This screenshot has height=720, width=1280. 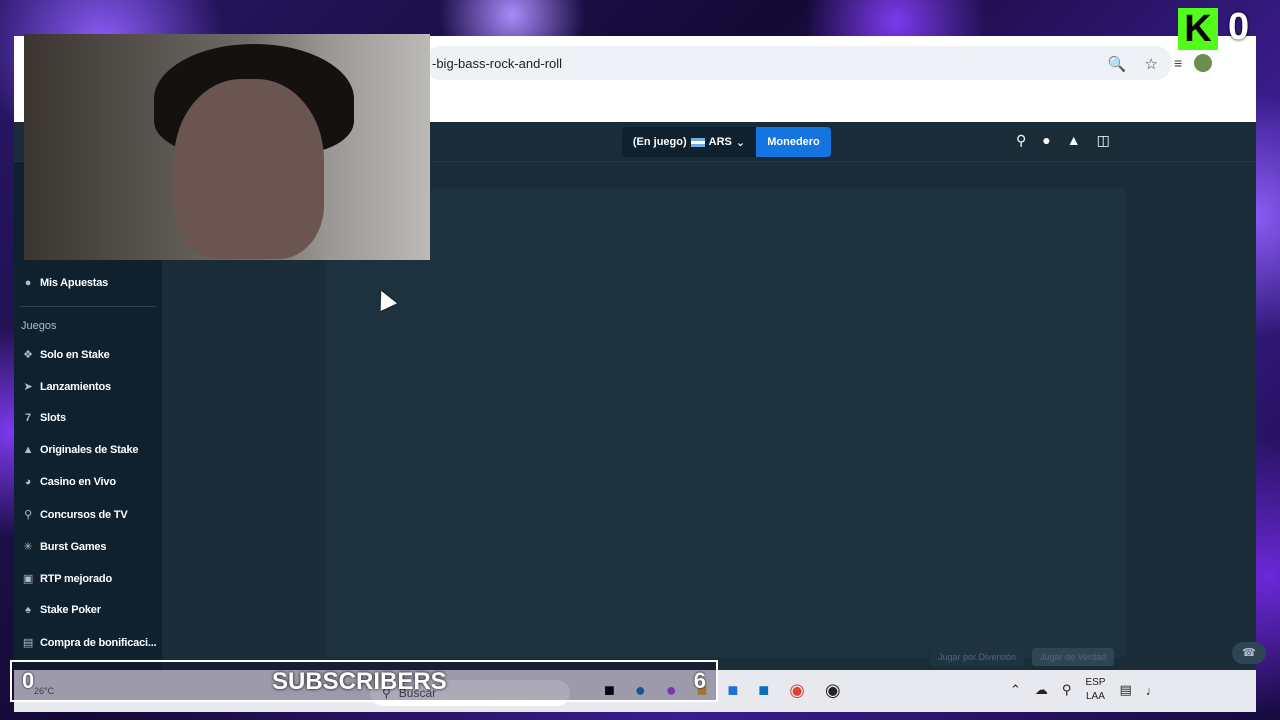 I want to click on streamer-face, so click(x=249, y=169).